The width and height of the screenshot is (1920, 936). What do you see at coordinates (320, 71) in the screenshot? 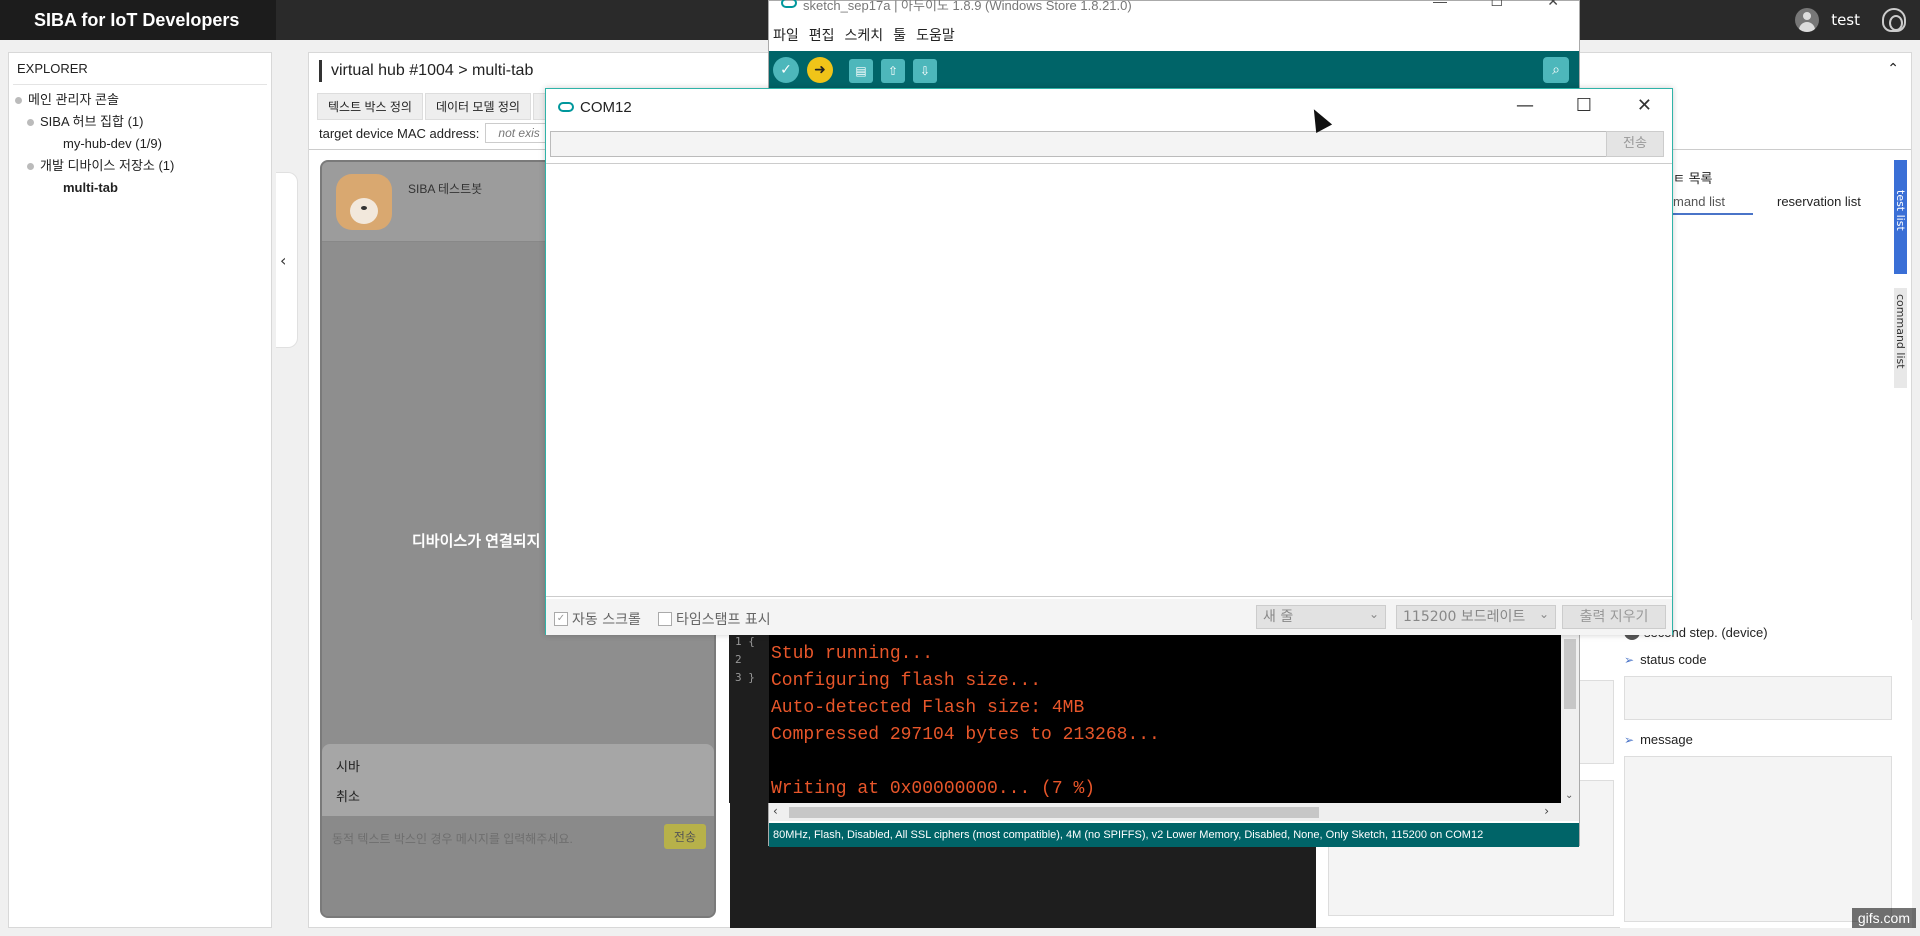
I see `header-accent-bar` at bounding box center [320, 71].